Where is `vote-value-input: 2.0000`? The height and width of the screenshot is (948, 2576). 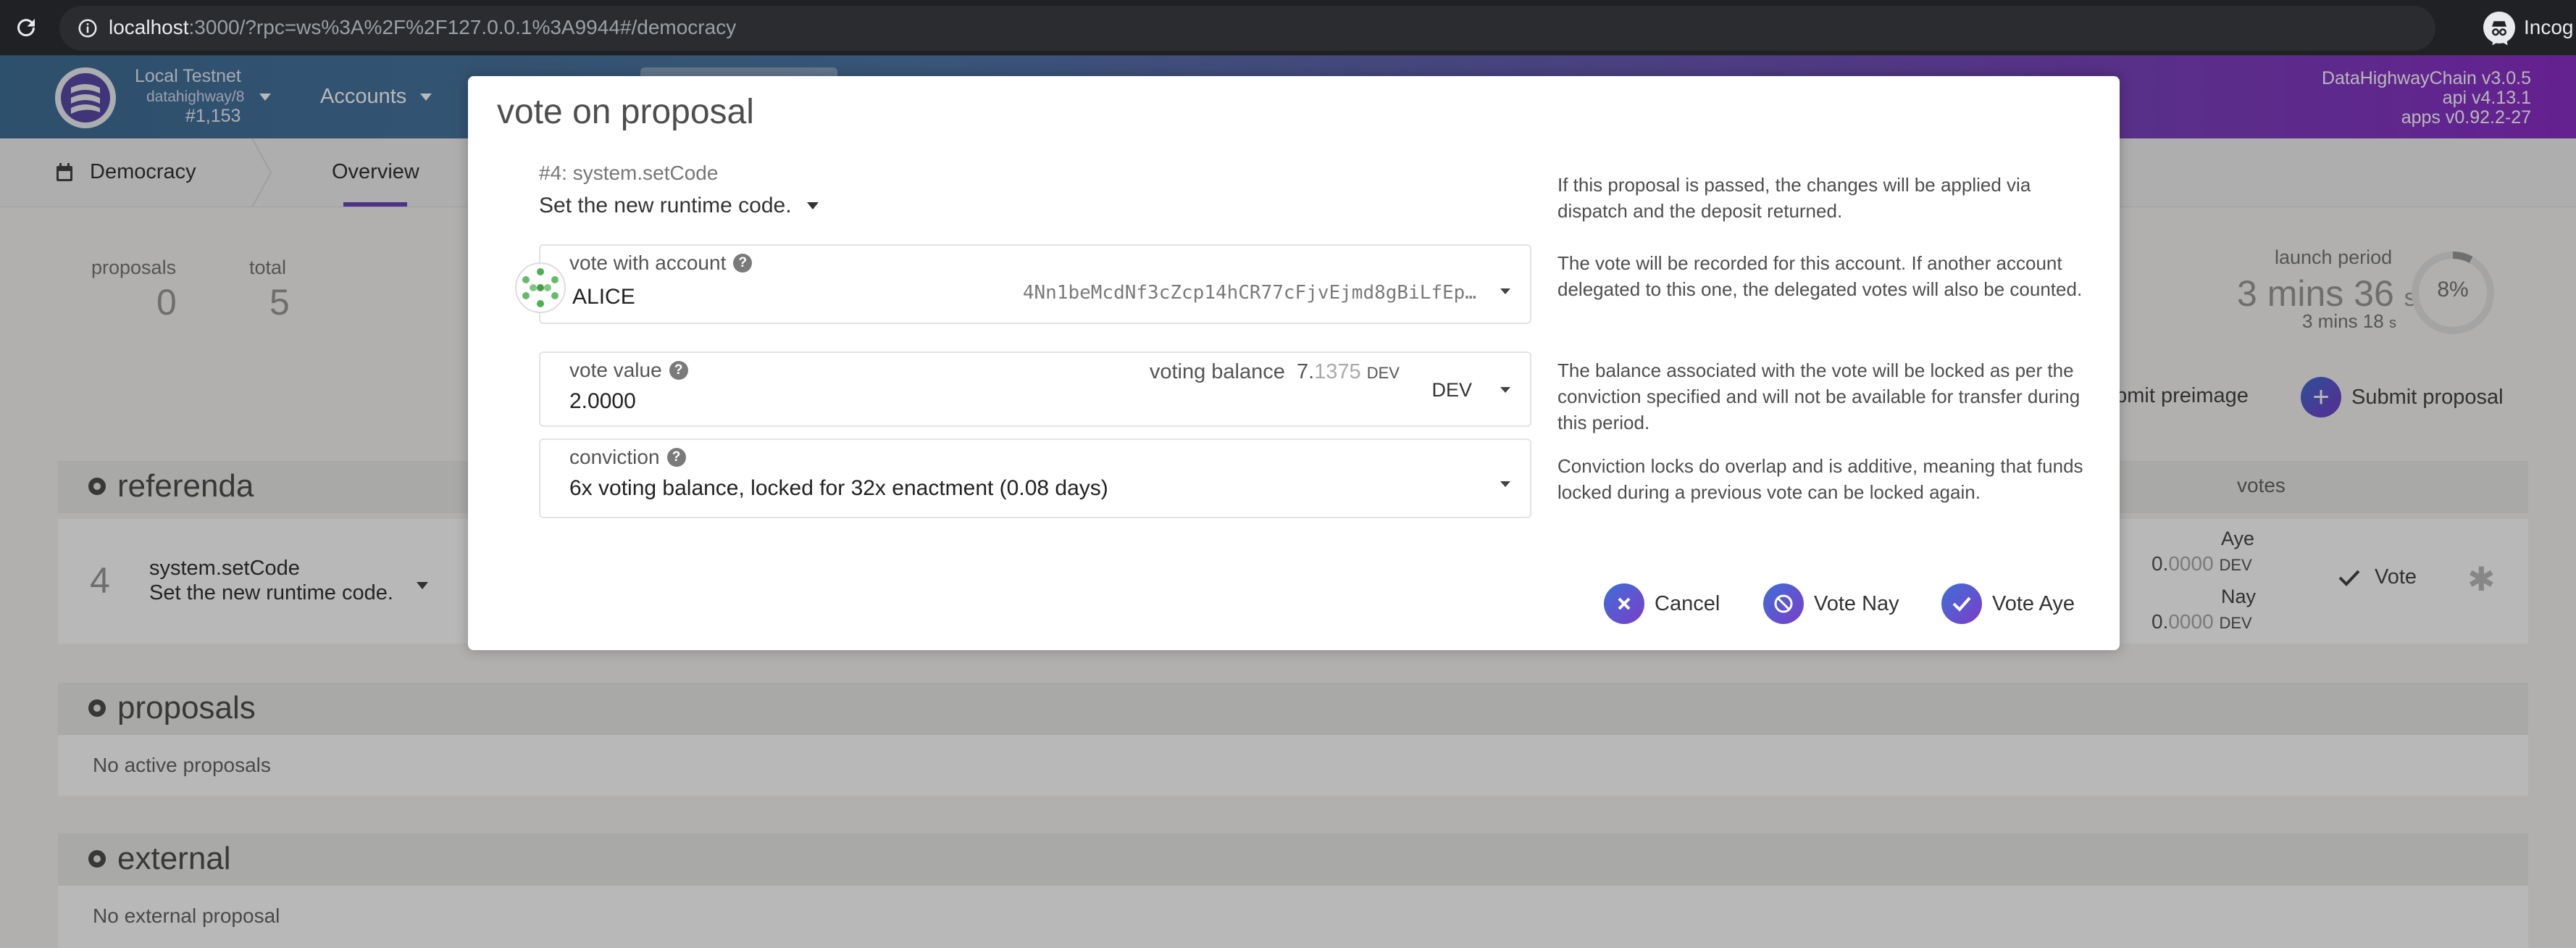
vote-value-input: 2.0000 is located at coordinates (602, 402).